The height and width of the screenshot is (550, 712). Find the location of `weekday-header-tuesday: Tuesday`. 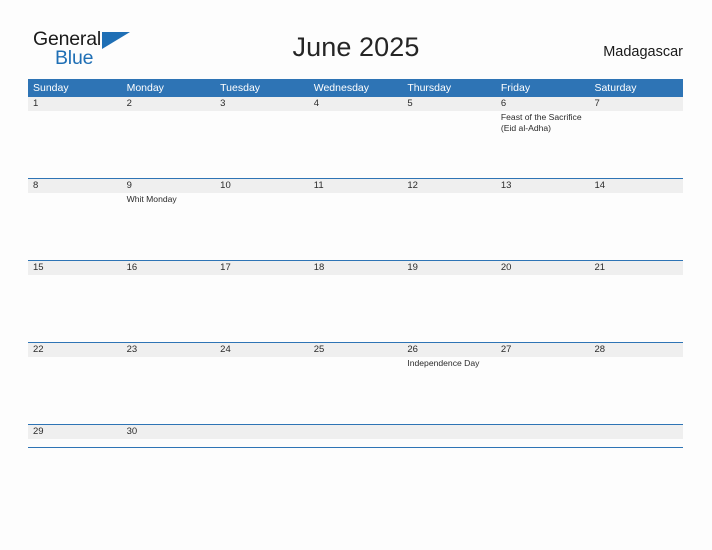

weekday-header-tuesday: Tuesday is located at coordinates (240, 88).